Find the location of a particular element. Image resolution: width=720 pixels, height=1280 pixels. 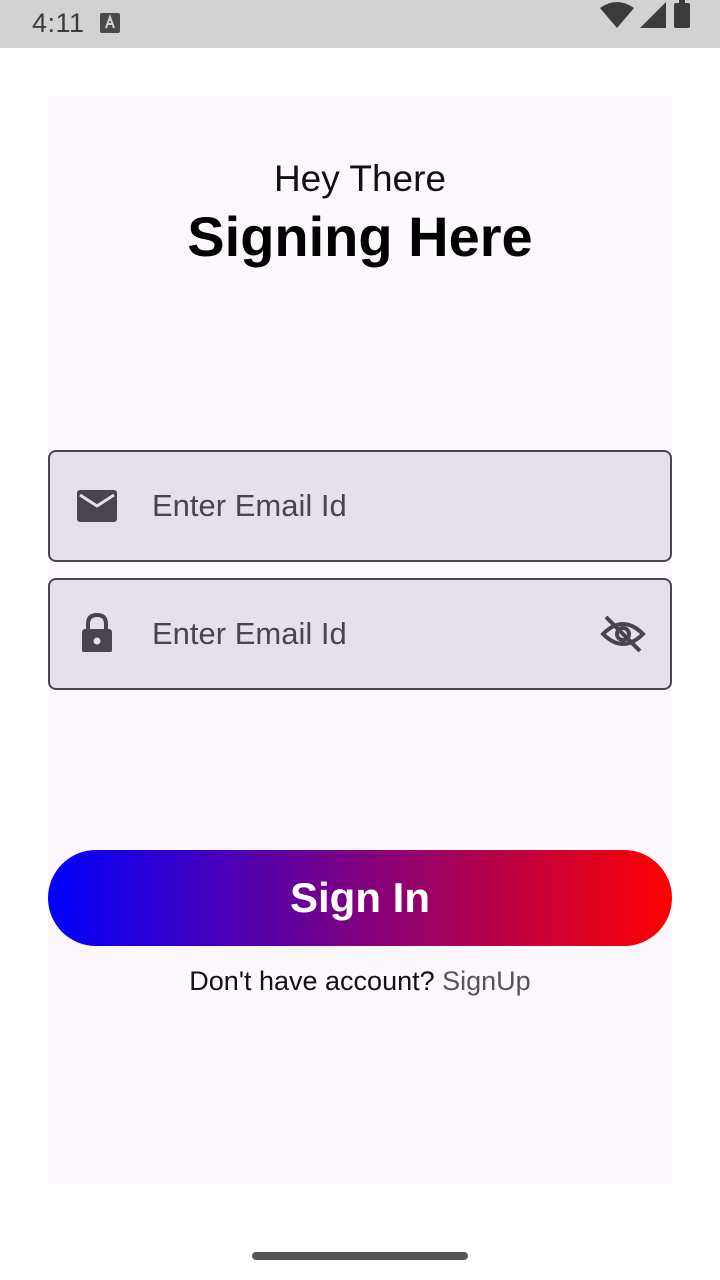

email-input is located at coordinates (367, 506).